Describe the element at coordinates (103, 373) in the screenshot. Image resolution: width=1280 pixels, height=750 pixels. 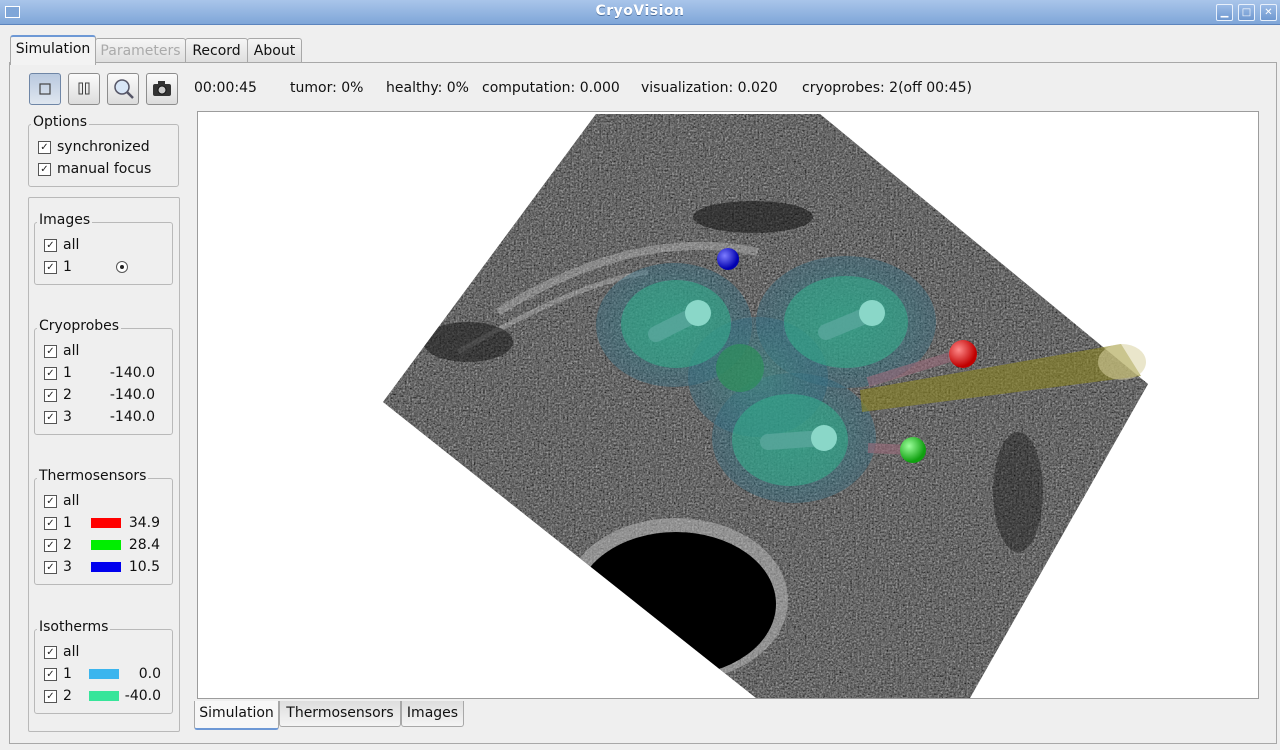
I see `cryoprobe-item: ✓ 1 -140.0` at that location.